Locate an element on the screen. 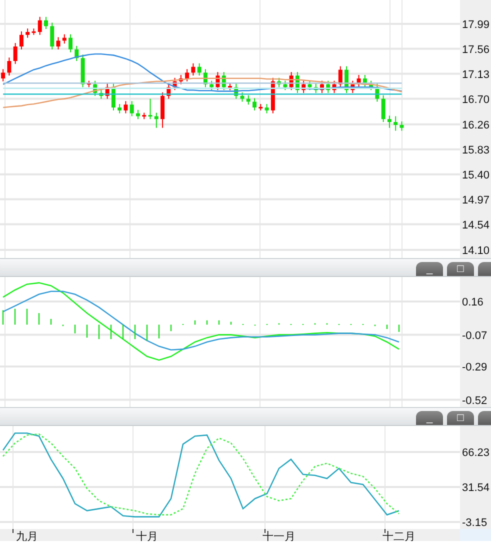  axis-label: 15.83 is located at coordinates (476, 150).